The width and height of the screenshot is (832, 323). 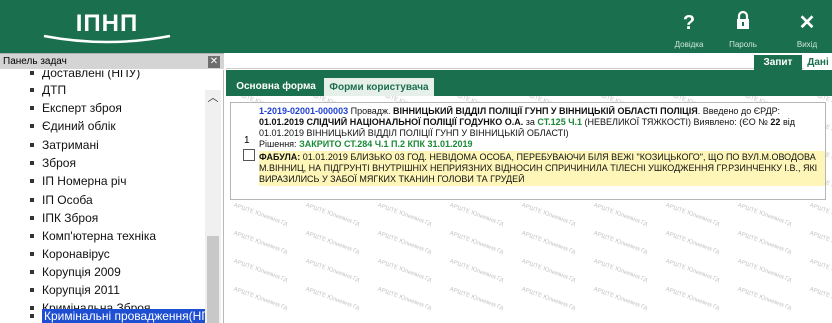 What do you see at coordinates (213, 98) in the screenshot?
I see `chevron-up-icon: ︿` at bounding box center [213, 98].